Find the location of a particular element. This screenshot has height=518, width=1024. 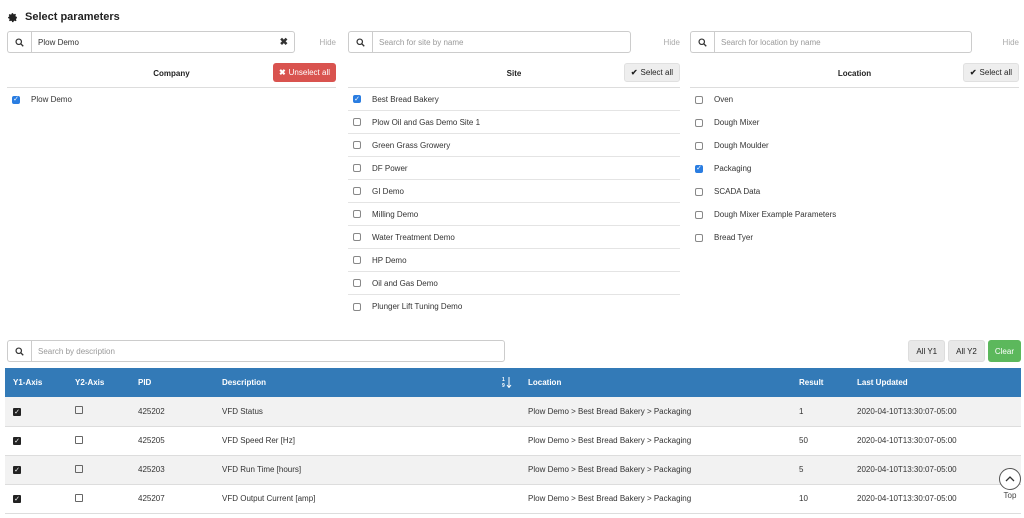

all-y2-button: All Y2 is located at coordinates (966, 351).